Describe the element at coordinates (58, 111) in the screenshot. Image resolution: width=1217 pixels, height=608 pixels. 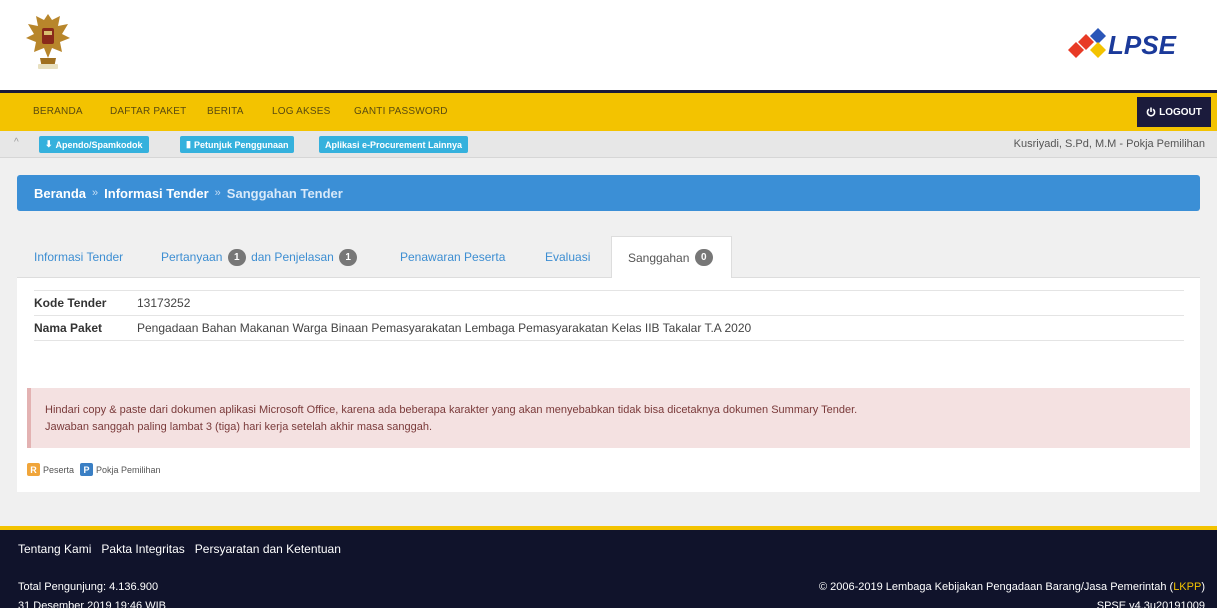
I see `nav-beranda: BERANDA` at that location.